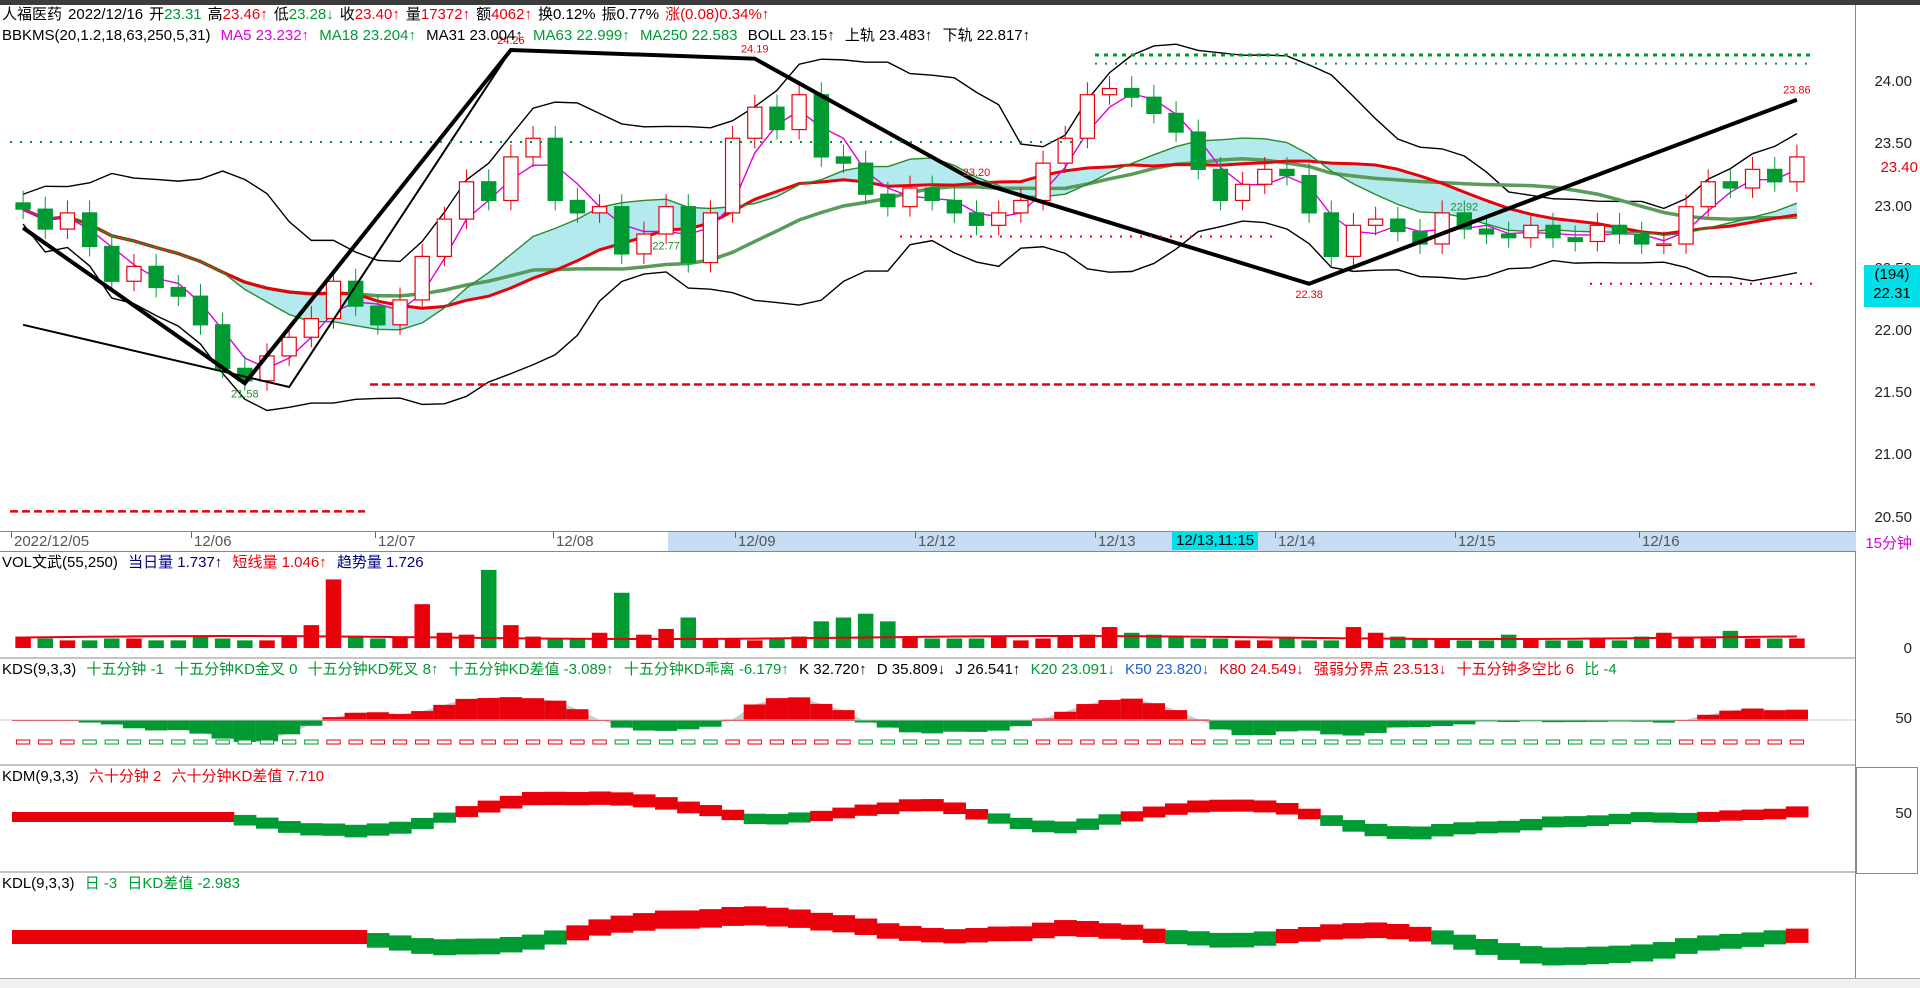  Describe the element at coordinates (1888, 542) in the screenshot. I see `period-selector: 15分钟` at that location.